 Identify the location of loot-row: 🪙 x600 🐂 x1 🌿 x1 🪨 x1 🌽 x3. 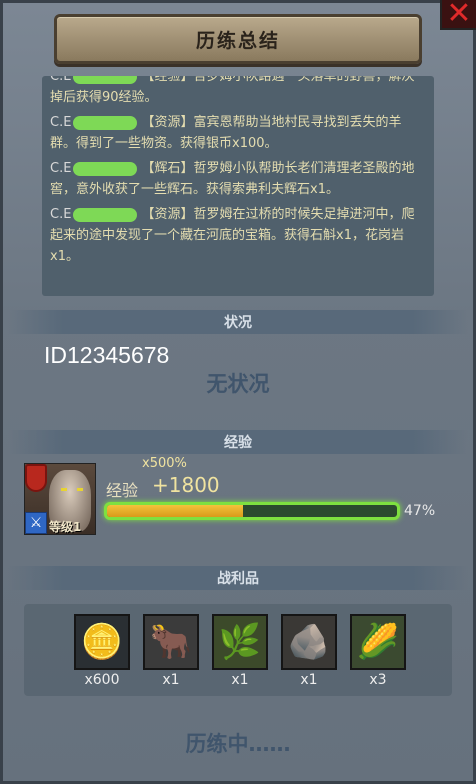
(240, 654).